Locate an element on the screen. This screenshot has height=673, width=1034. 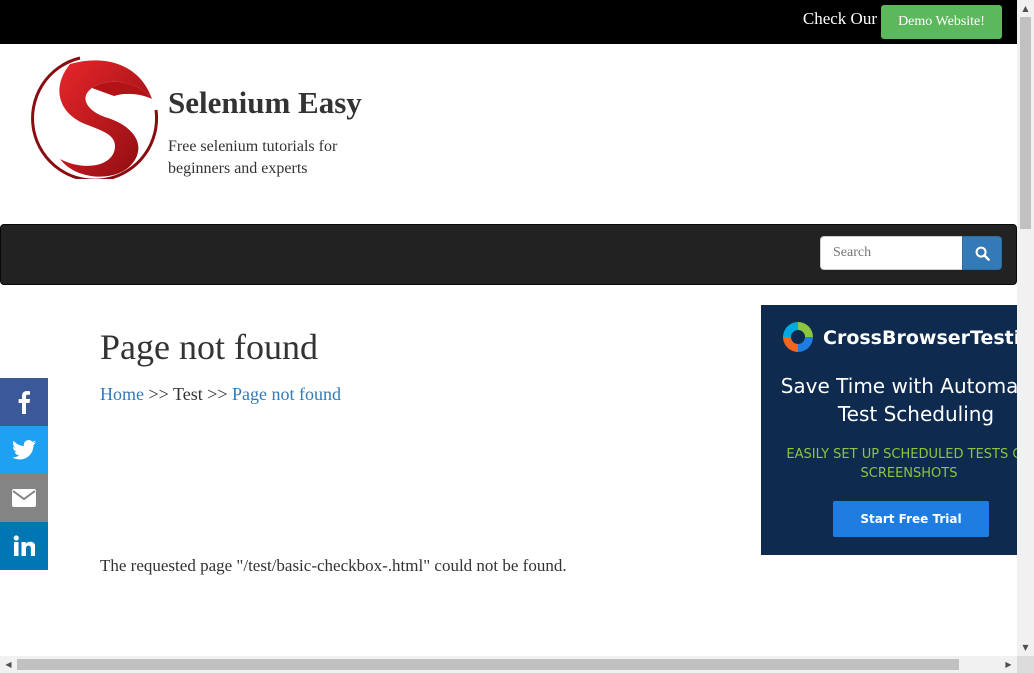
horizontal-scroll-thumb is located at coordinates (488, 664).